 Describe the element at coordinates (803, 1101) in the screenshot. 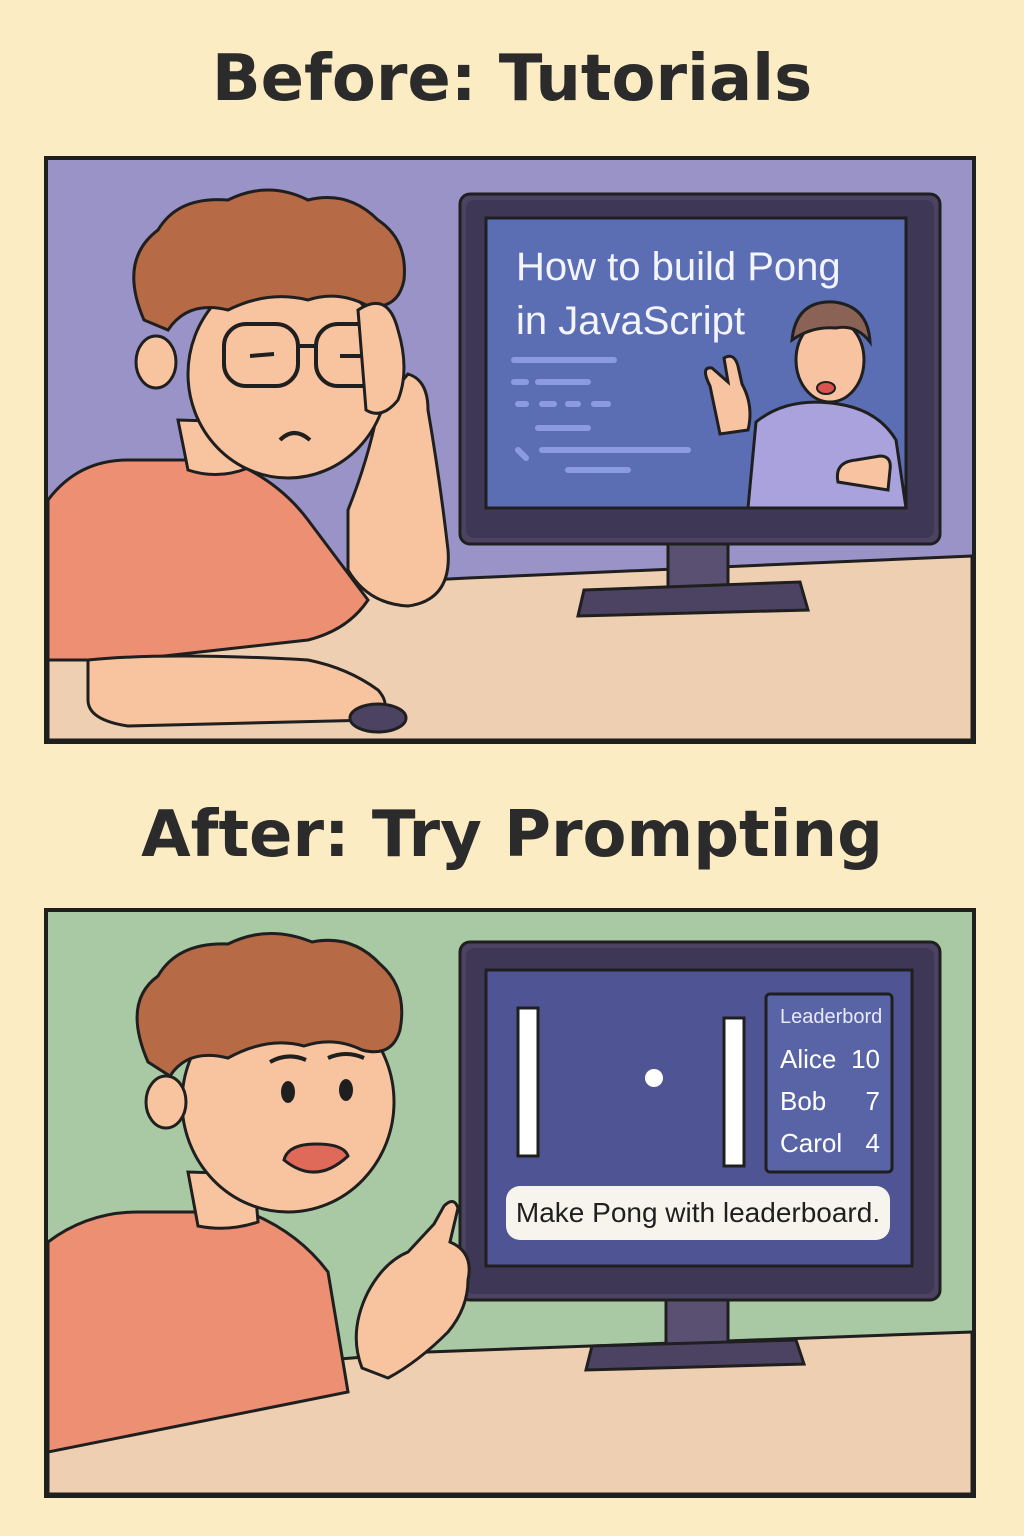

I see `leaderboard-name: Bob` at that location.